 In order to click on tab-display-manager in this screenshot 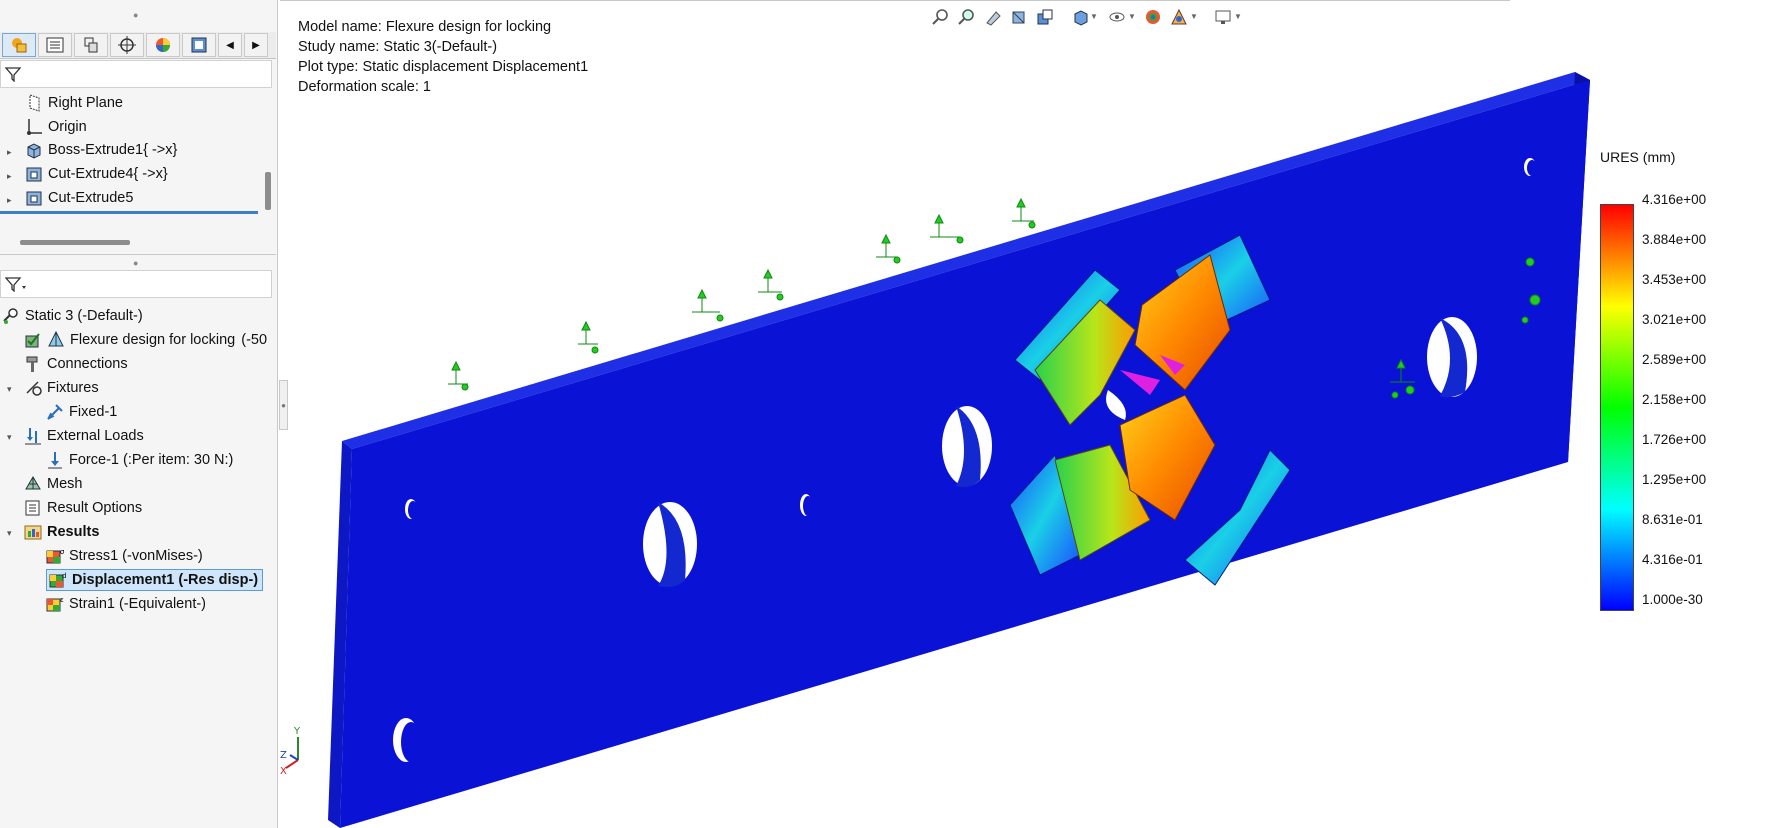, I will do `click(163, 45)`.